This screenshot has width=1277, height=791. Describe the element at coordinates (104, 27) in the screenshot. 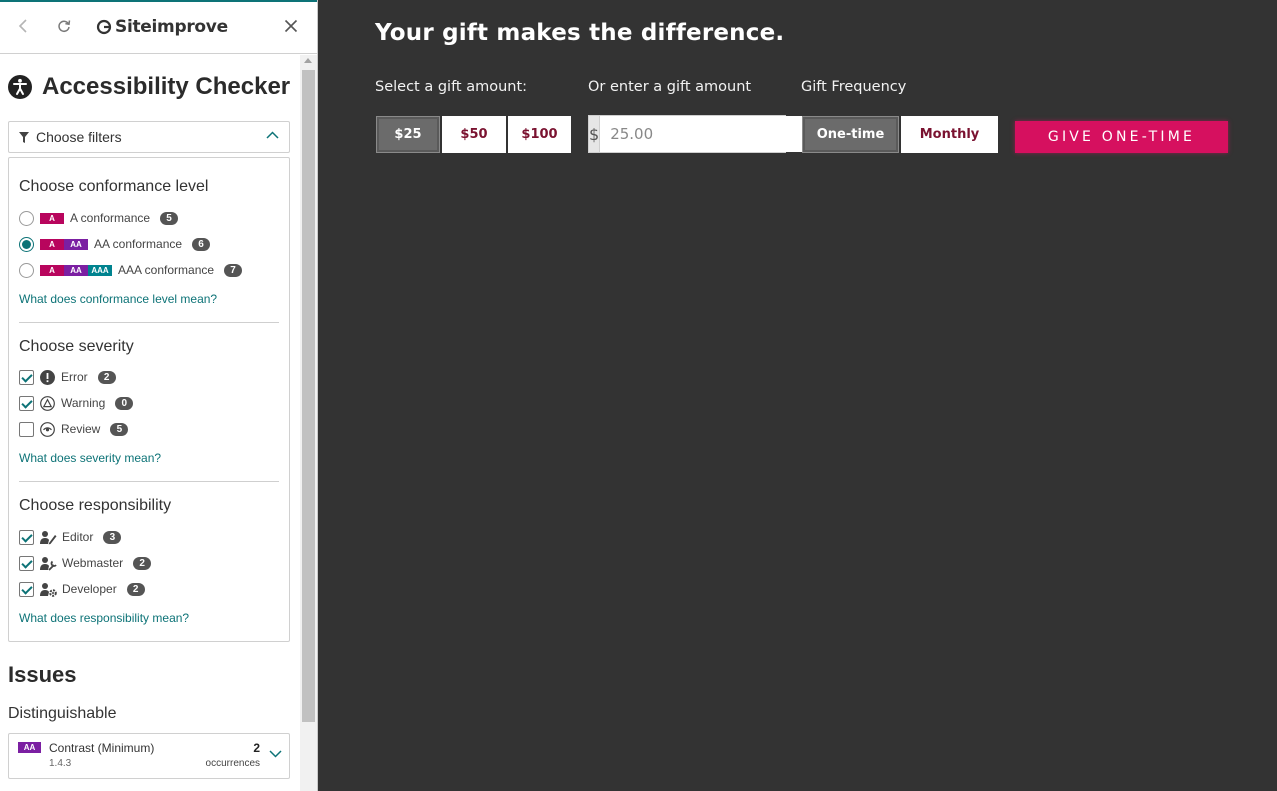

I see `siteimprove-logo-icon` at that location.